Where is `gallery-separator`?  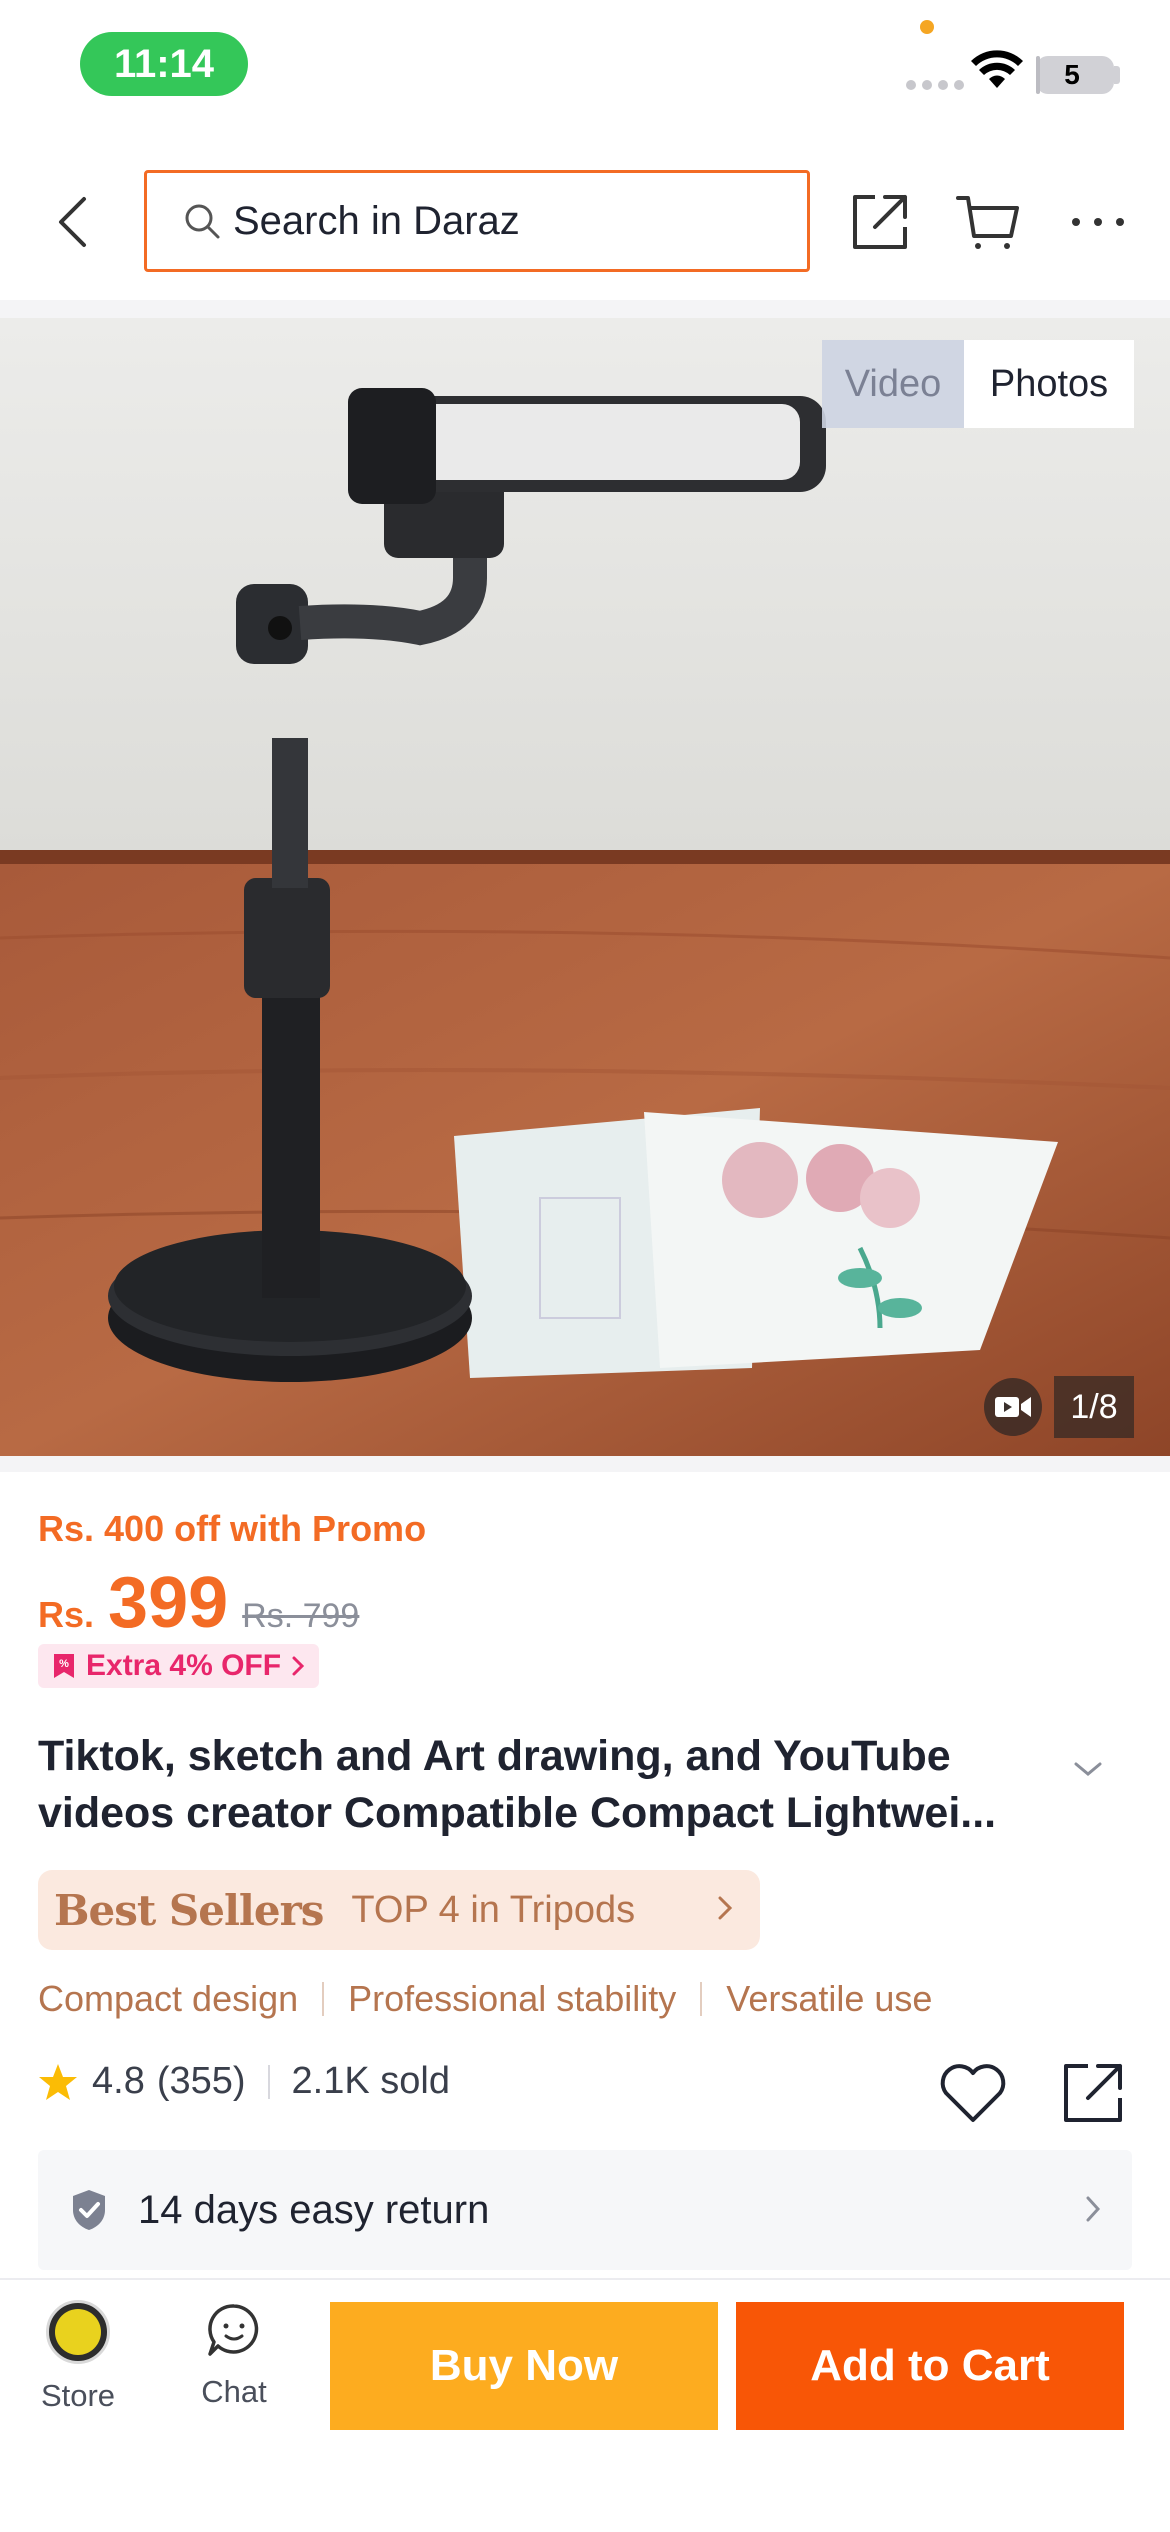
gallery-separator is located at coordinates (585, 1464).